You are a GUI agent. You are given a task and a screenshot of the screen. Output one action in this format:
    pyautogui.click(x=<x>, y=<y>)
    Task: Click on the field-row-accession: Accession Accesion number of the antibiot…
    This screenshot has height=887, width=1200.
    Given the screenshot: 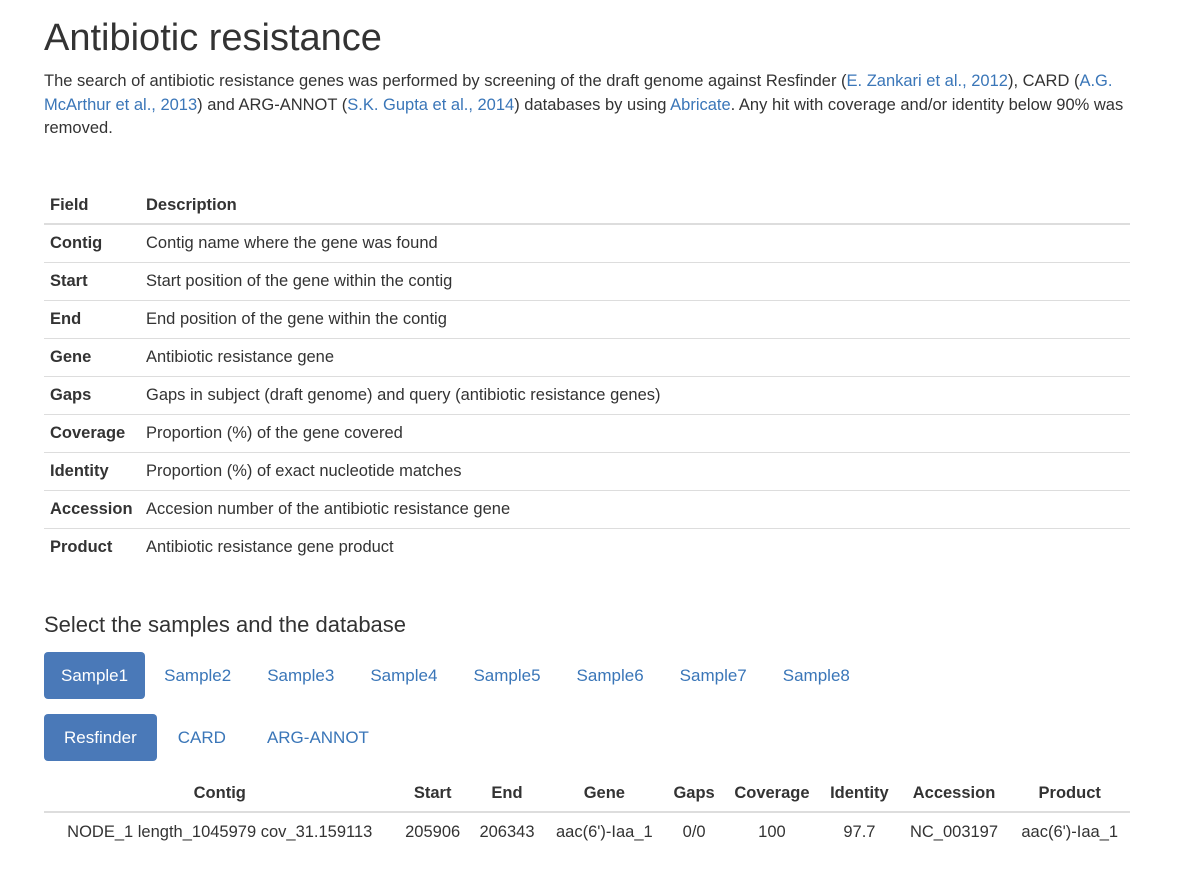 What is the action you would take?
    pyautogui.click(x=587, y=509)
    